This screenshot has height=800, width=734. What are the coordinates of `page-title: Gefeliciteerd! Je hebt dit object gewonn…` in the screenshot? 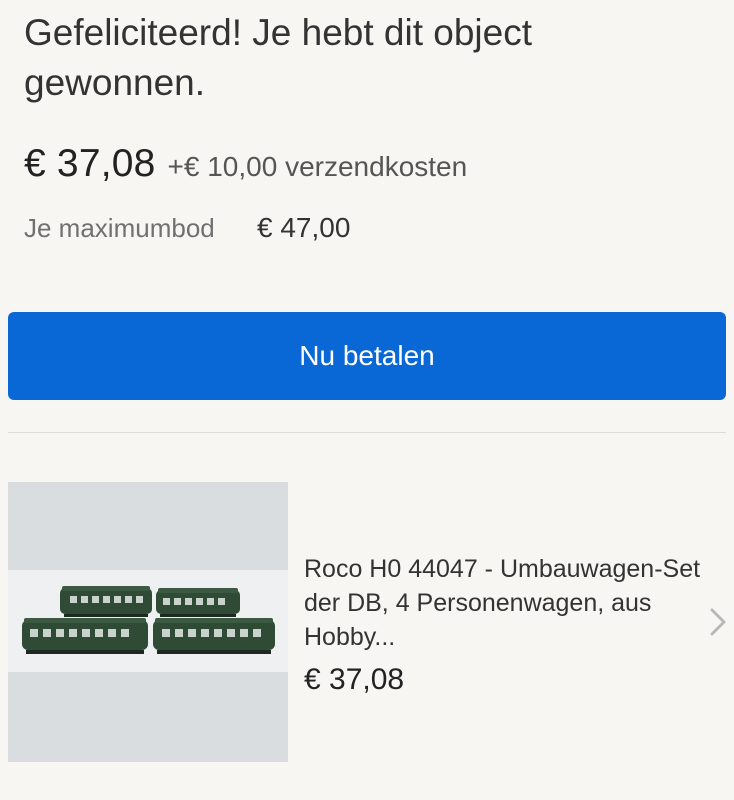 It's located at (278, 57).